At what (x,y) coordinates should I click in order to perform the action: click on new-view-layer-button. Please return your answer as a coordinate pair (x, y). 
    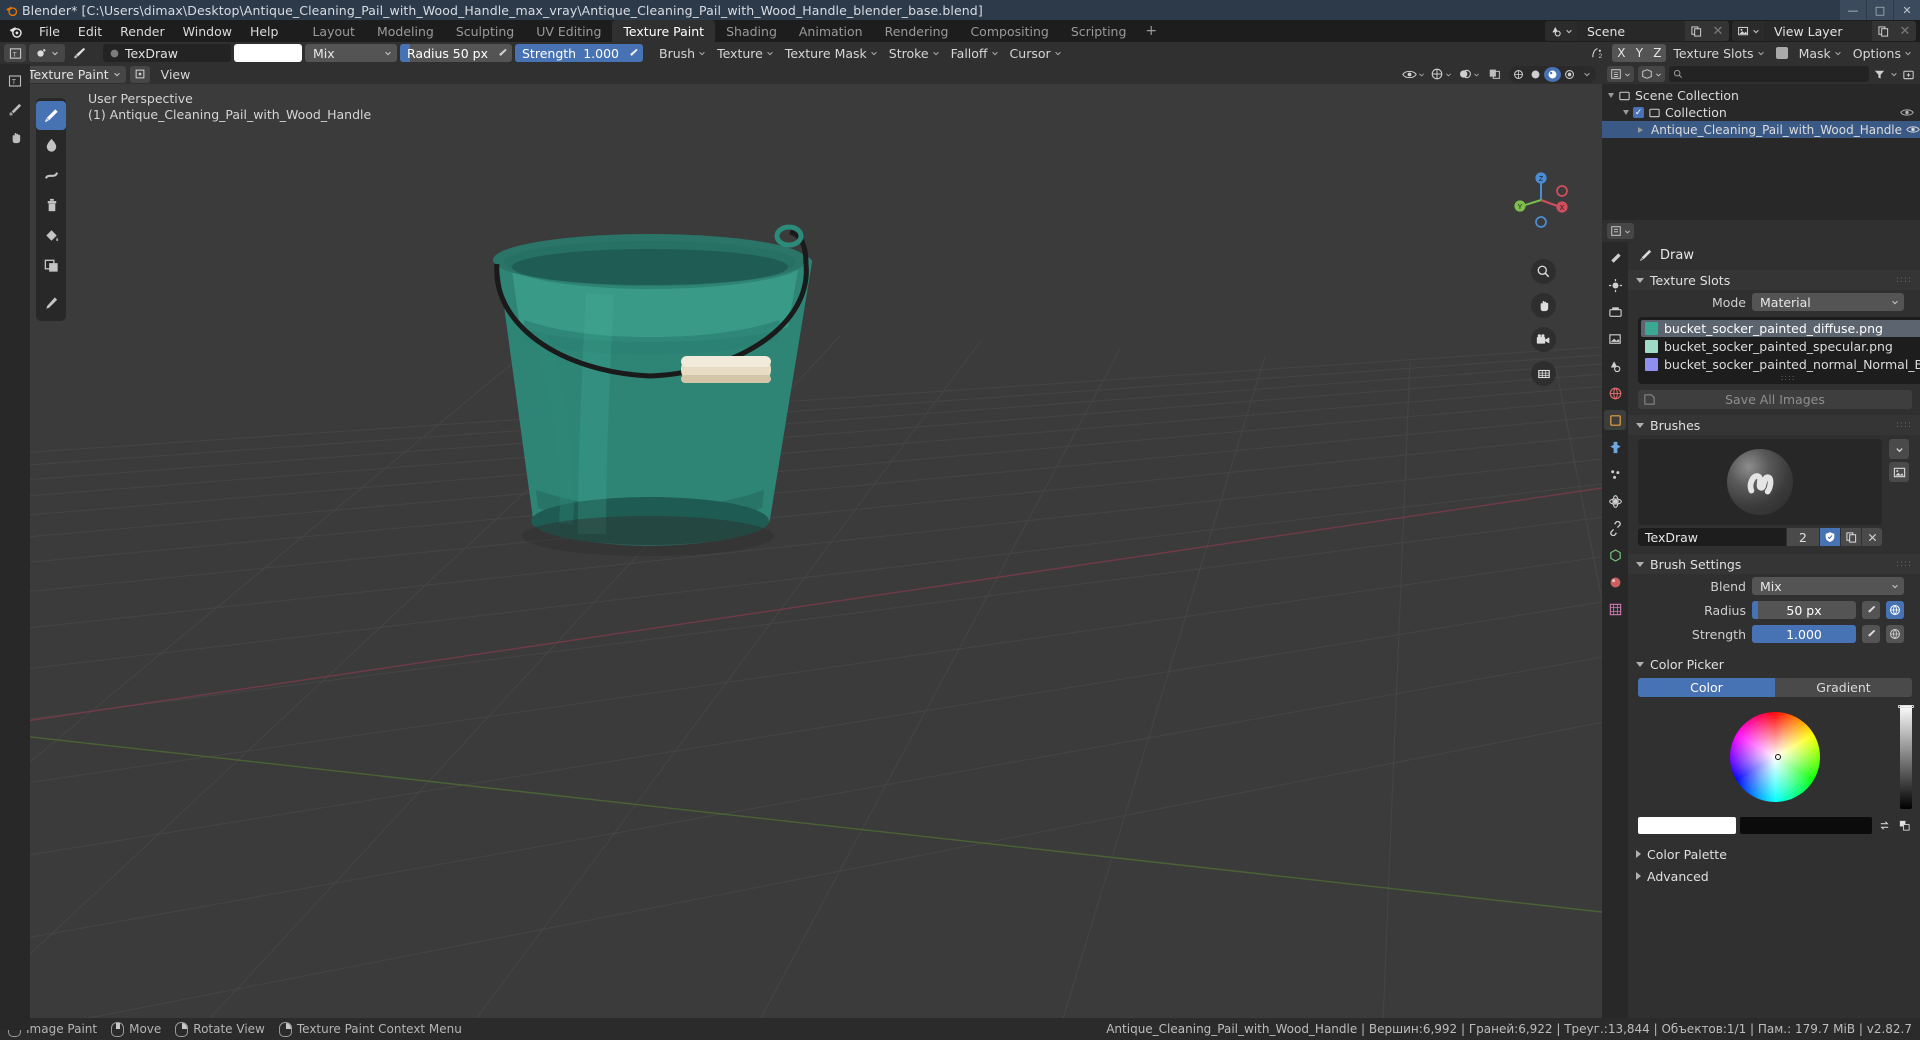
    Looking at the image, I should click on (1883, 31).